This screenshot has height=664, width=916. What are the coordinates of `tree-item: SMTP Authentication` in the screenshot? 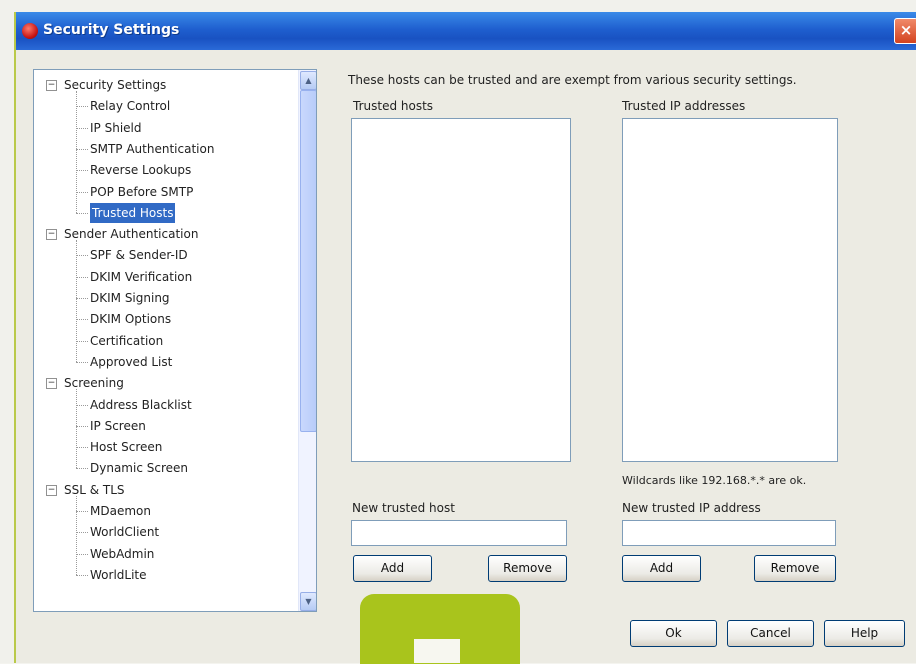 It's located at (152, 149).